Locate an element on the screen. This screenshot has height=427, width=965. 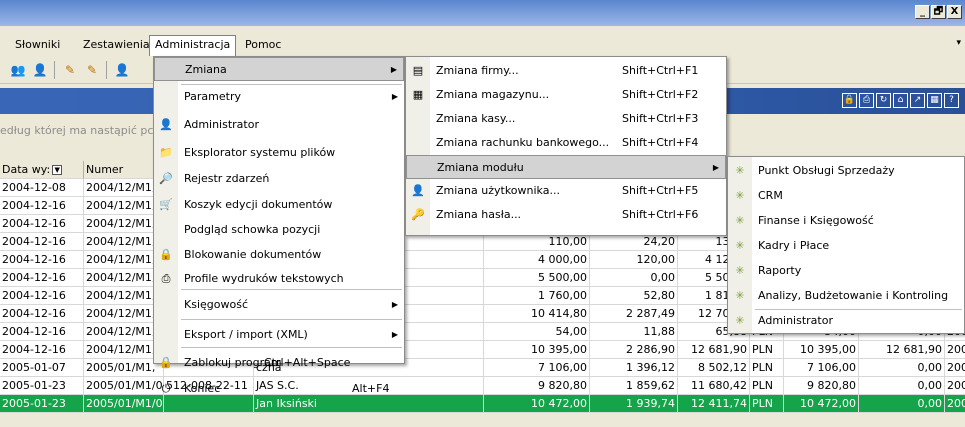
menu-item-label: Zmiana is located at coordinates (206, 69).